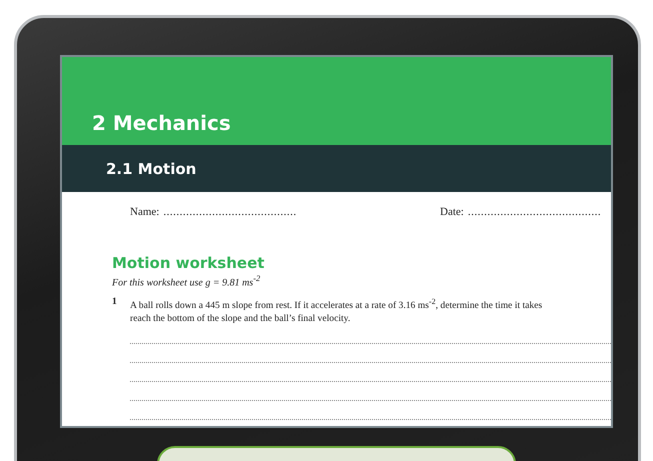 This screenshot has height=461, width=653. I want to click on field-label: Name:, so click(145, 212).